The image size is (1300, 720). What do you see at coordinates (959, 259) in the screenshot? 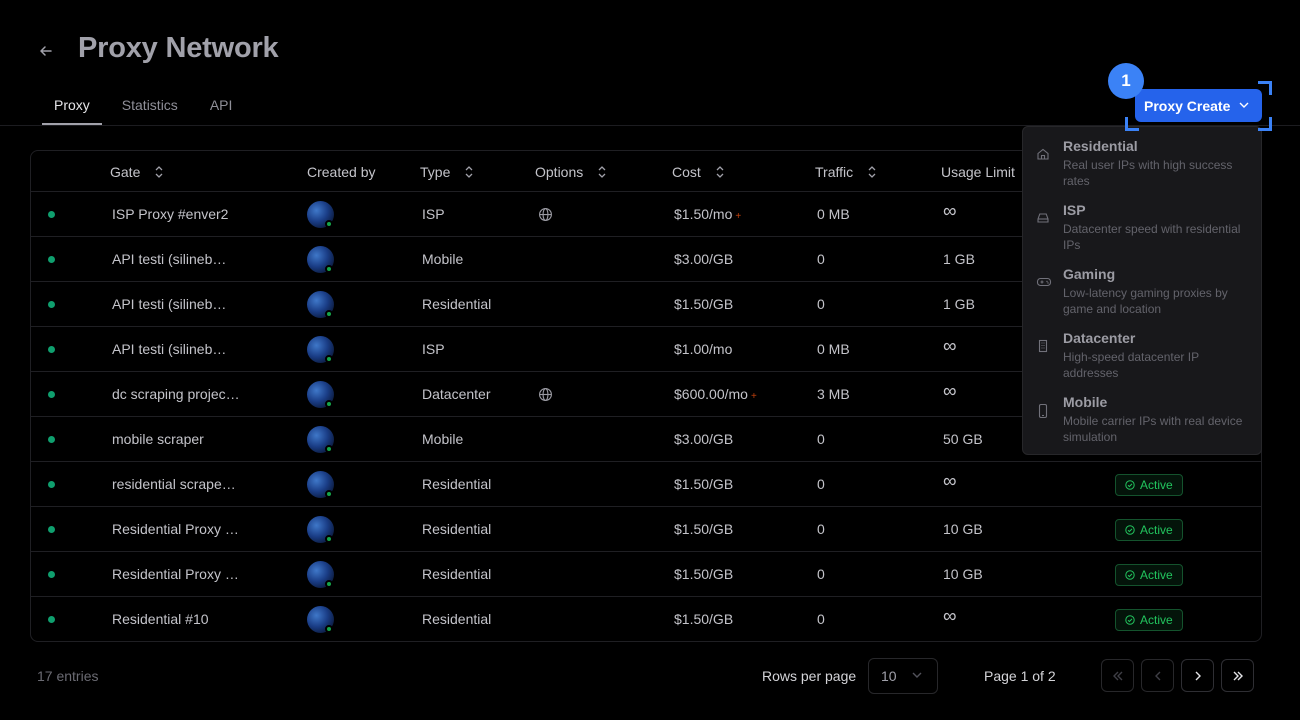
I see `usage-limit: 1 GB` at bounding box center [959, 259].